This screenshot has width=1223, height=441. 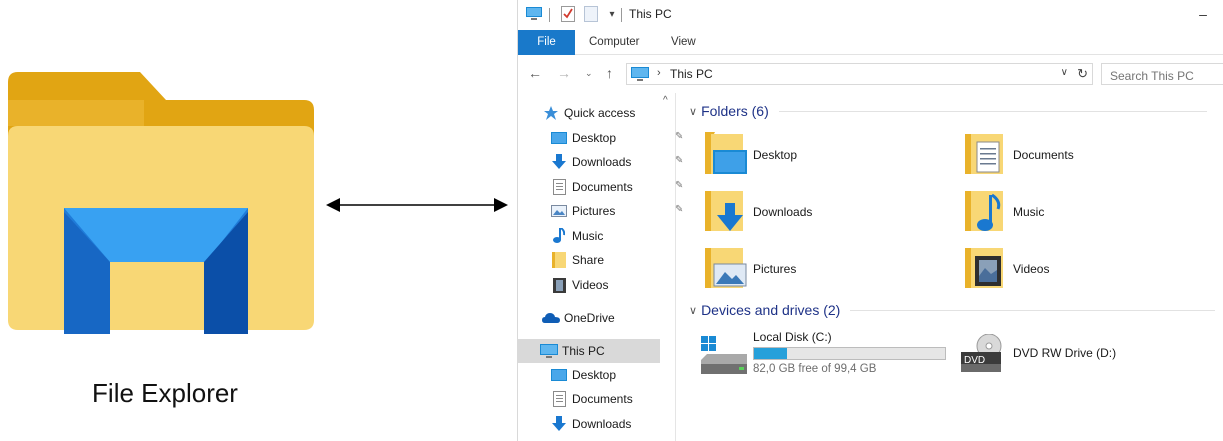 I want to click on folder-label: Pictures, so click(x=775, y=269).